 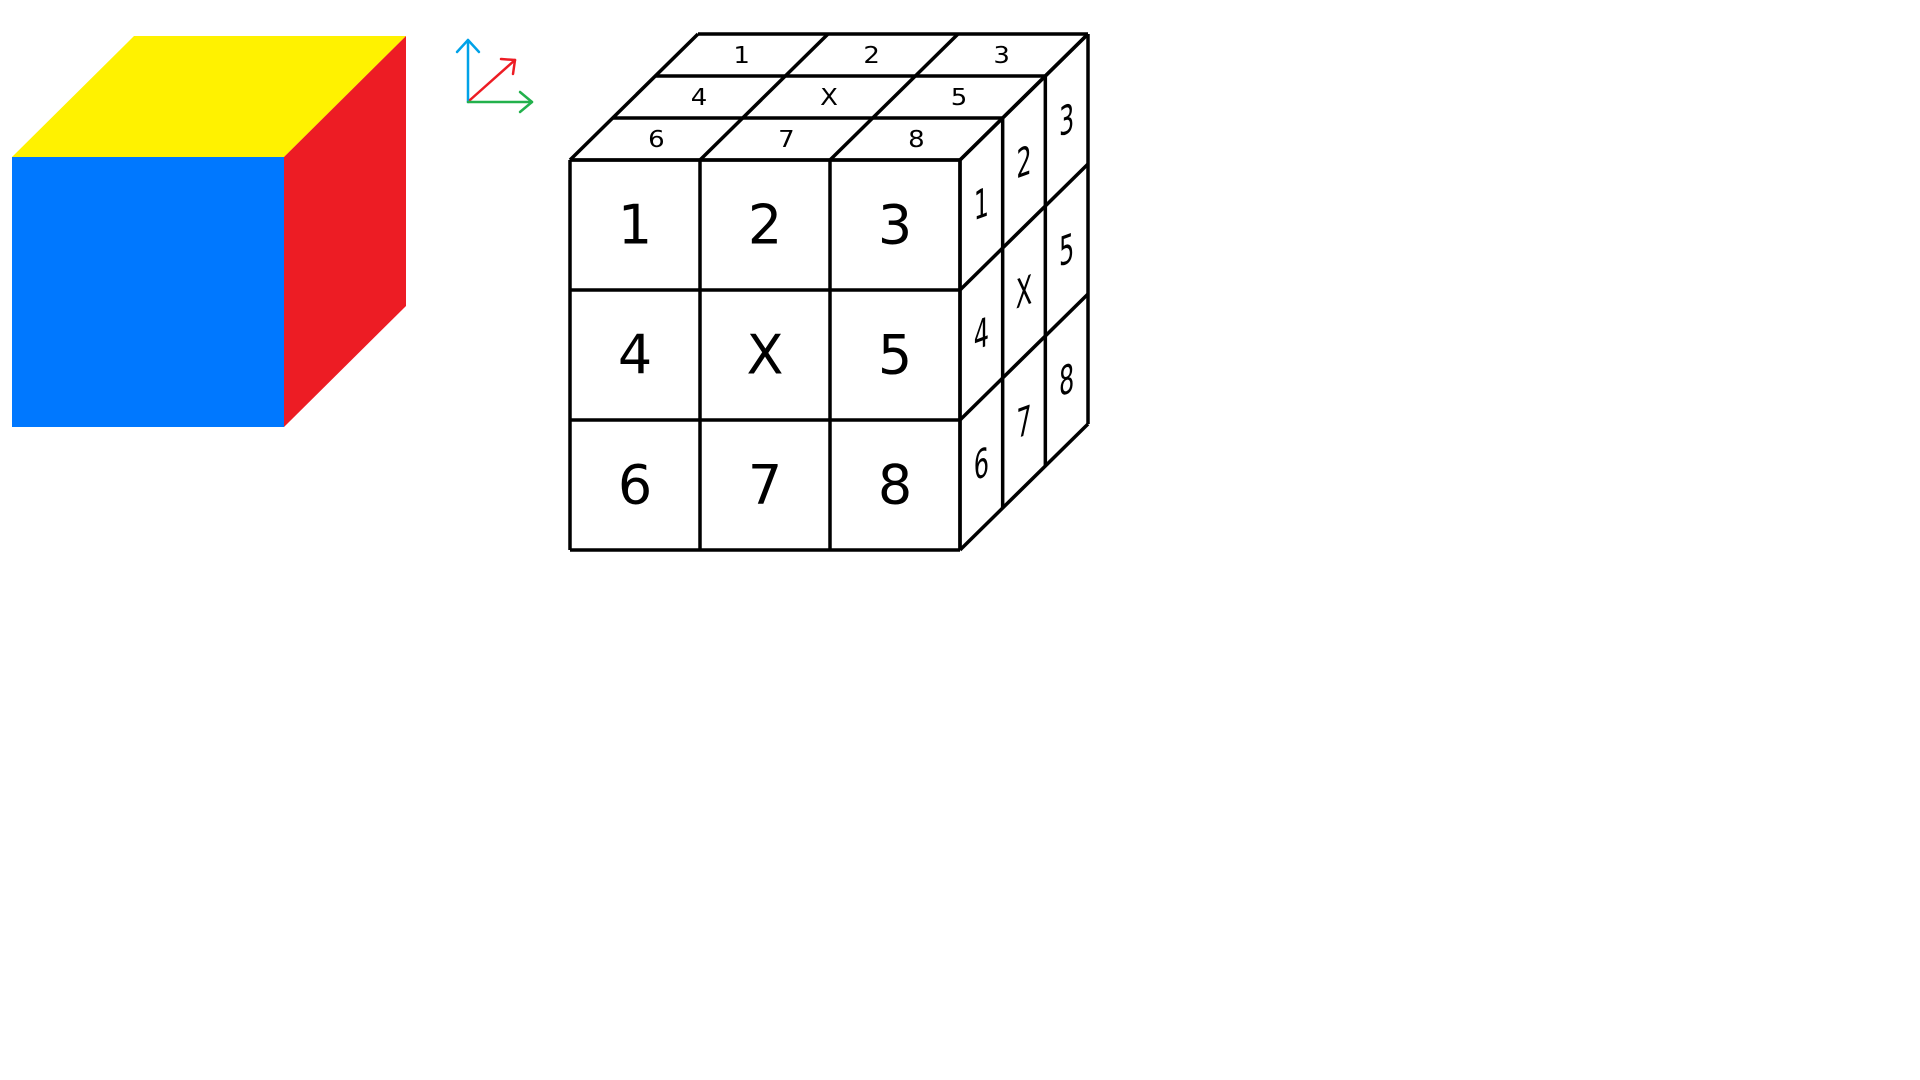 What do you see at coordinates (741, 54) in the screenshot?
I see `top-cell-label: 1` at bounding box center [741, 54].